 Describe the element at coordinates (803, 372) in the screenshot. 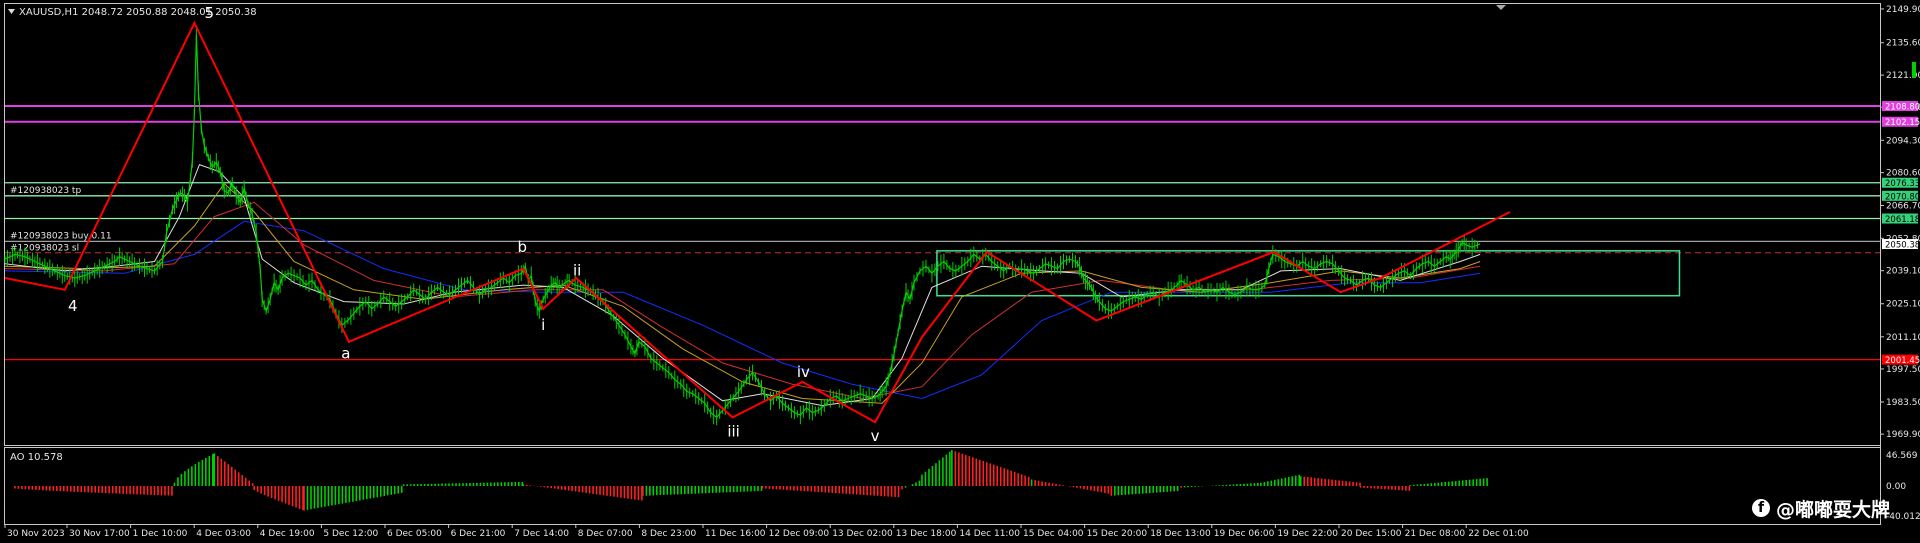

I see `wave-label: iv` at that location.